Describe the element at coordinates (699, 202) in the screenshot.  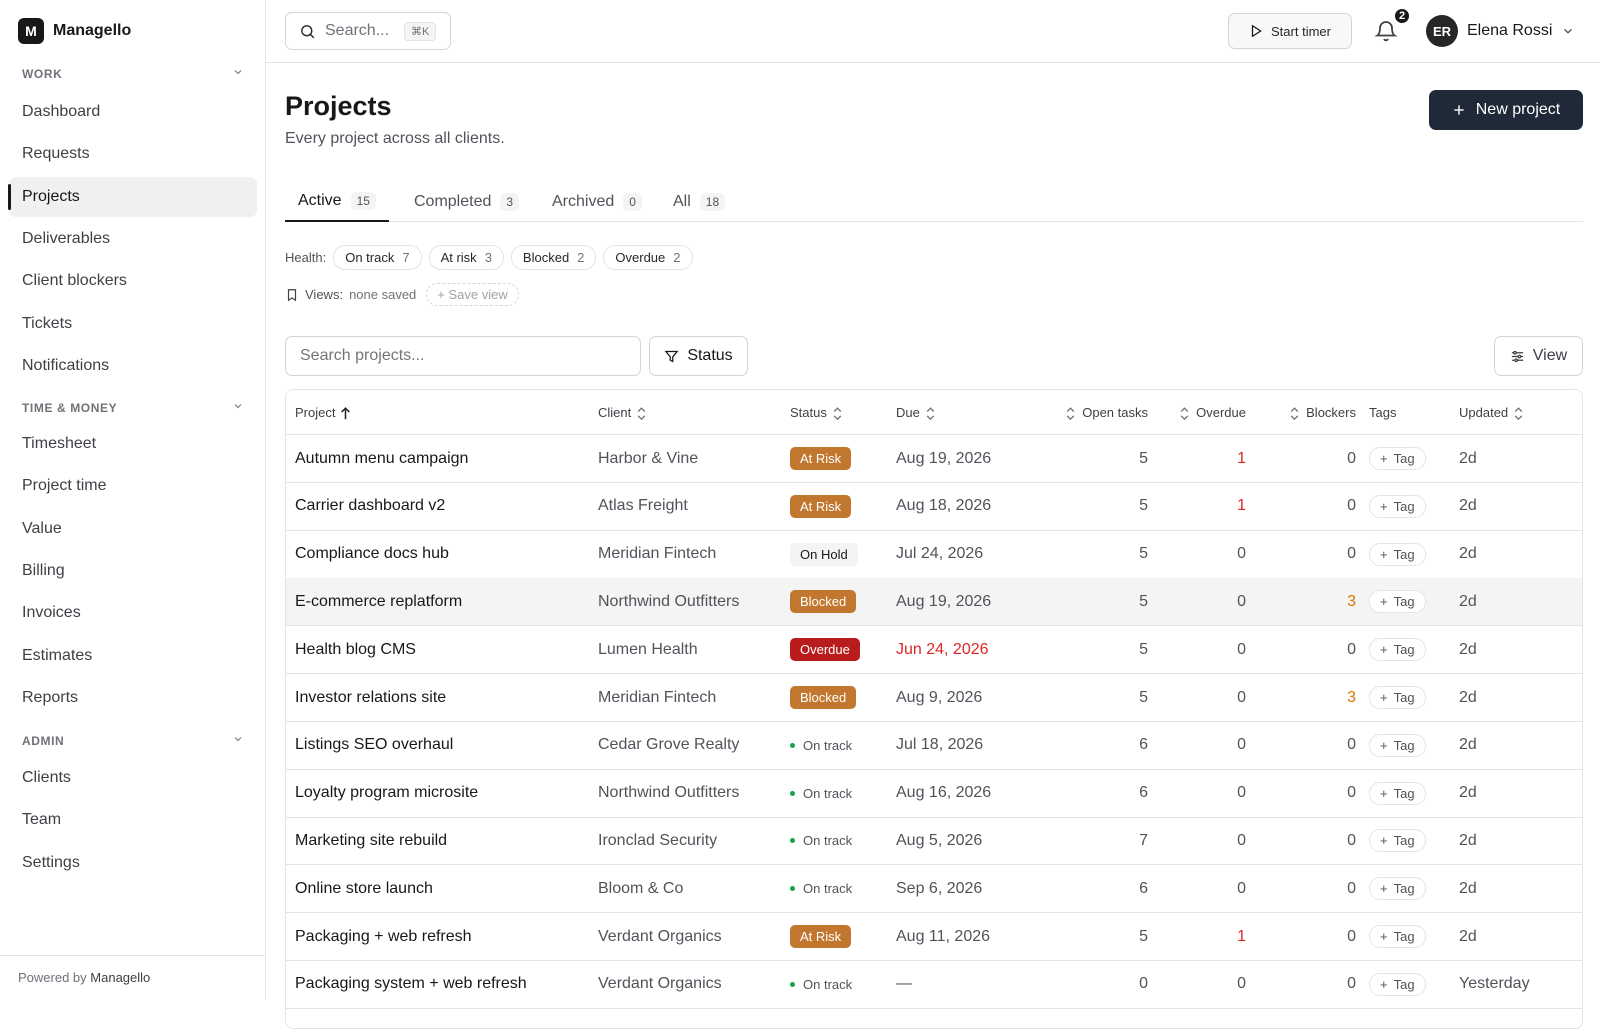
I see `tab-all: All 18` at that location.